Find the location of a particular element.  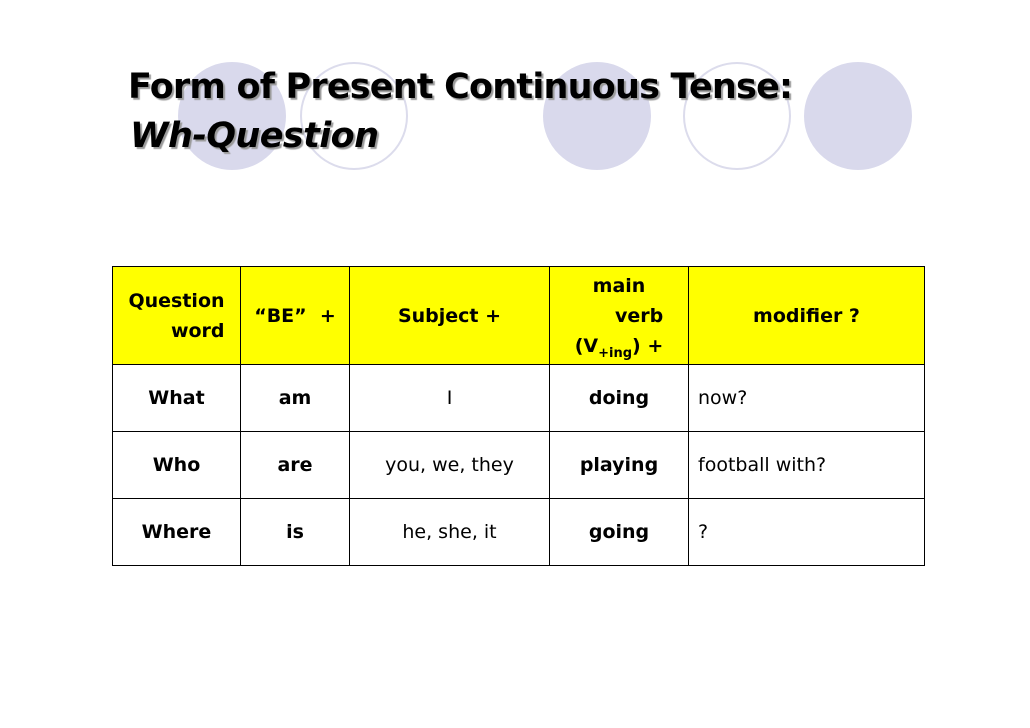

header-be: “BE” + is located at coordinates (295, 315).